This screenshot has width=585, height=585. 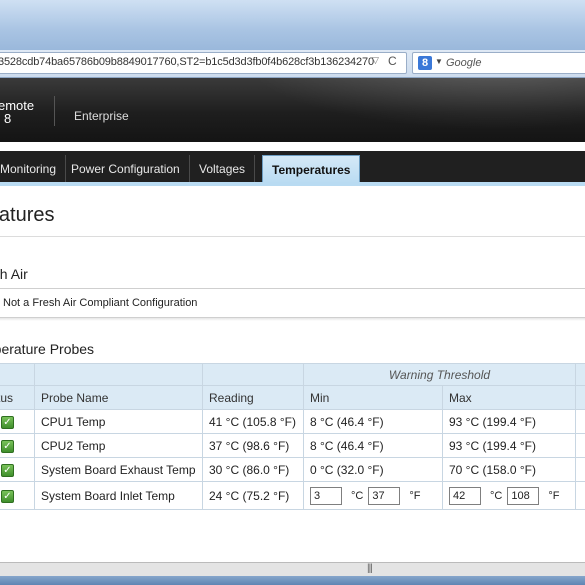 I want to click on browser-titlebar, so click(x=292, y=25).